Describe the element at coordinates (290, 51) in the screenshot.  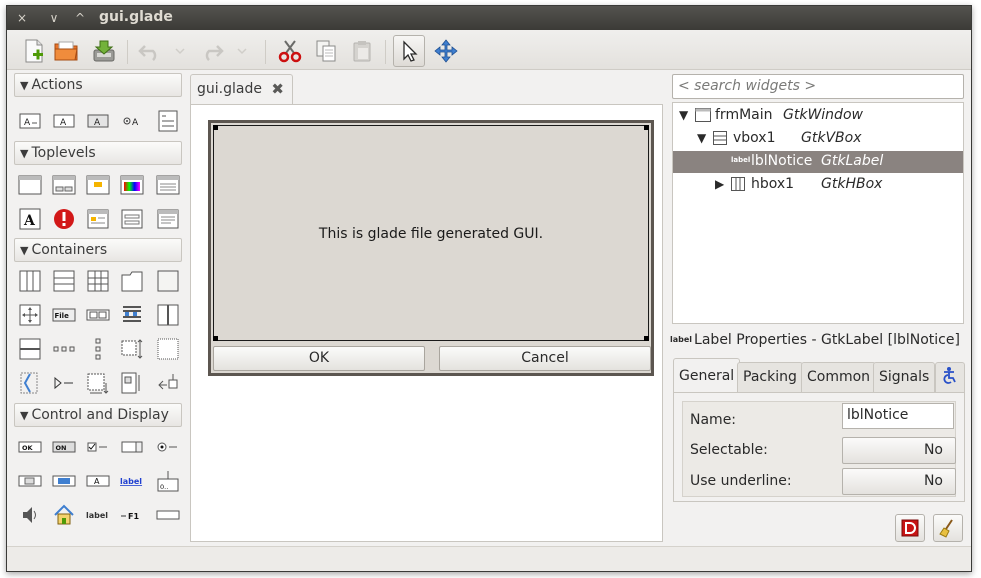
I see `cut-icon` at that location.